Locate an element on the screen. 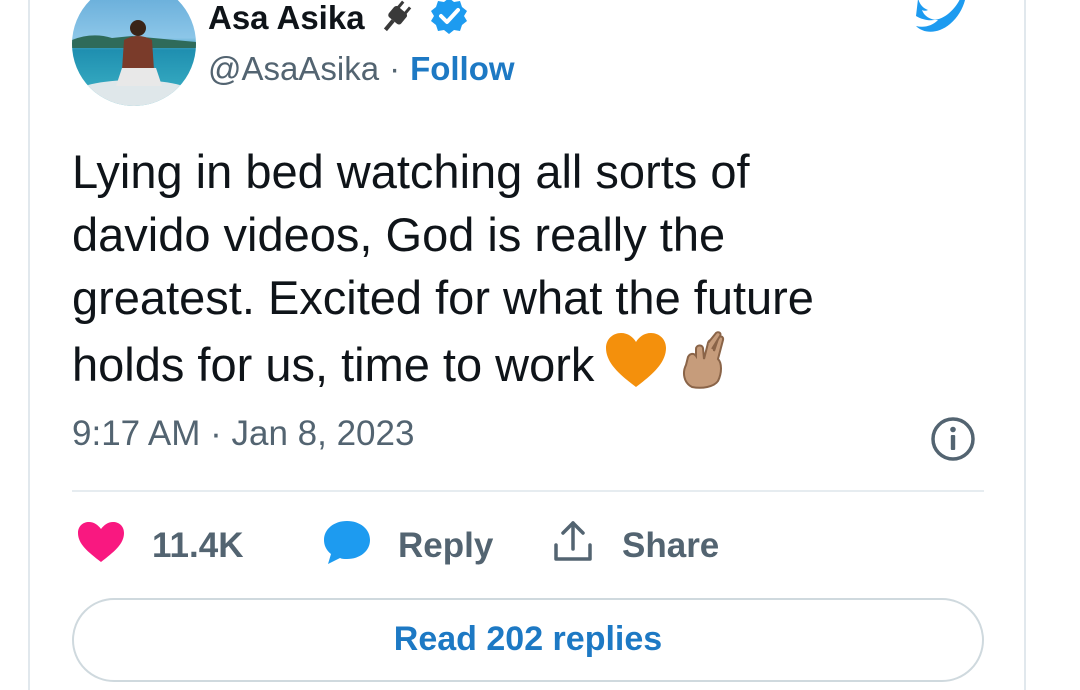  author-handle: @AsaAsika is located at coordinates (293, 69).